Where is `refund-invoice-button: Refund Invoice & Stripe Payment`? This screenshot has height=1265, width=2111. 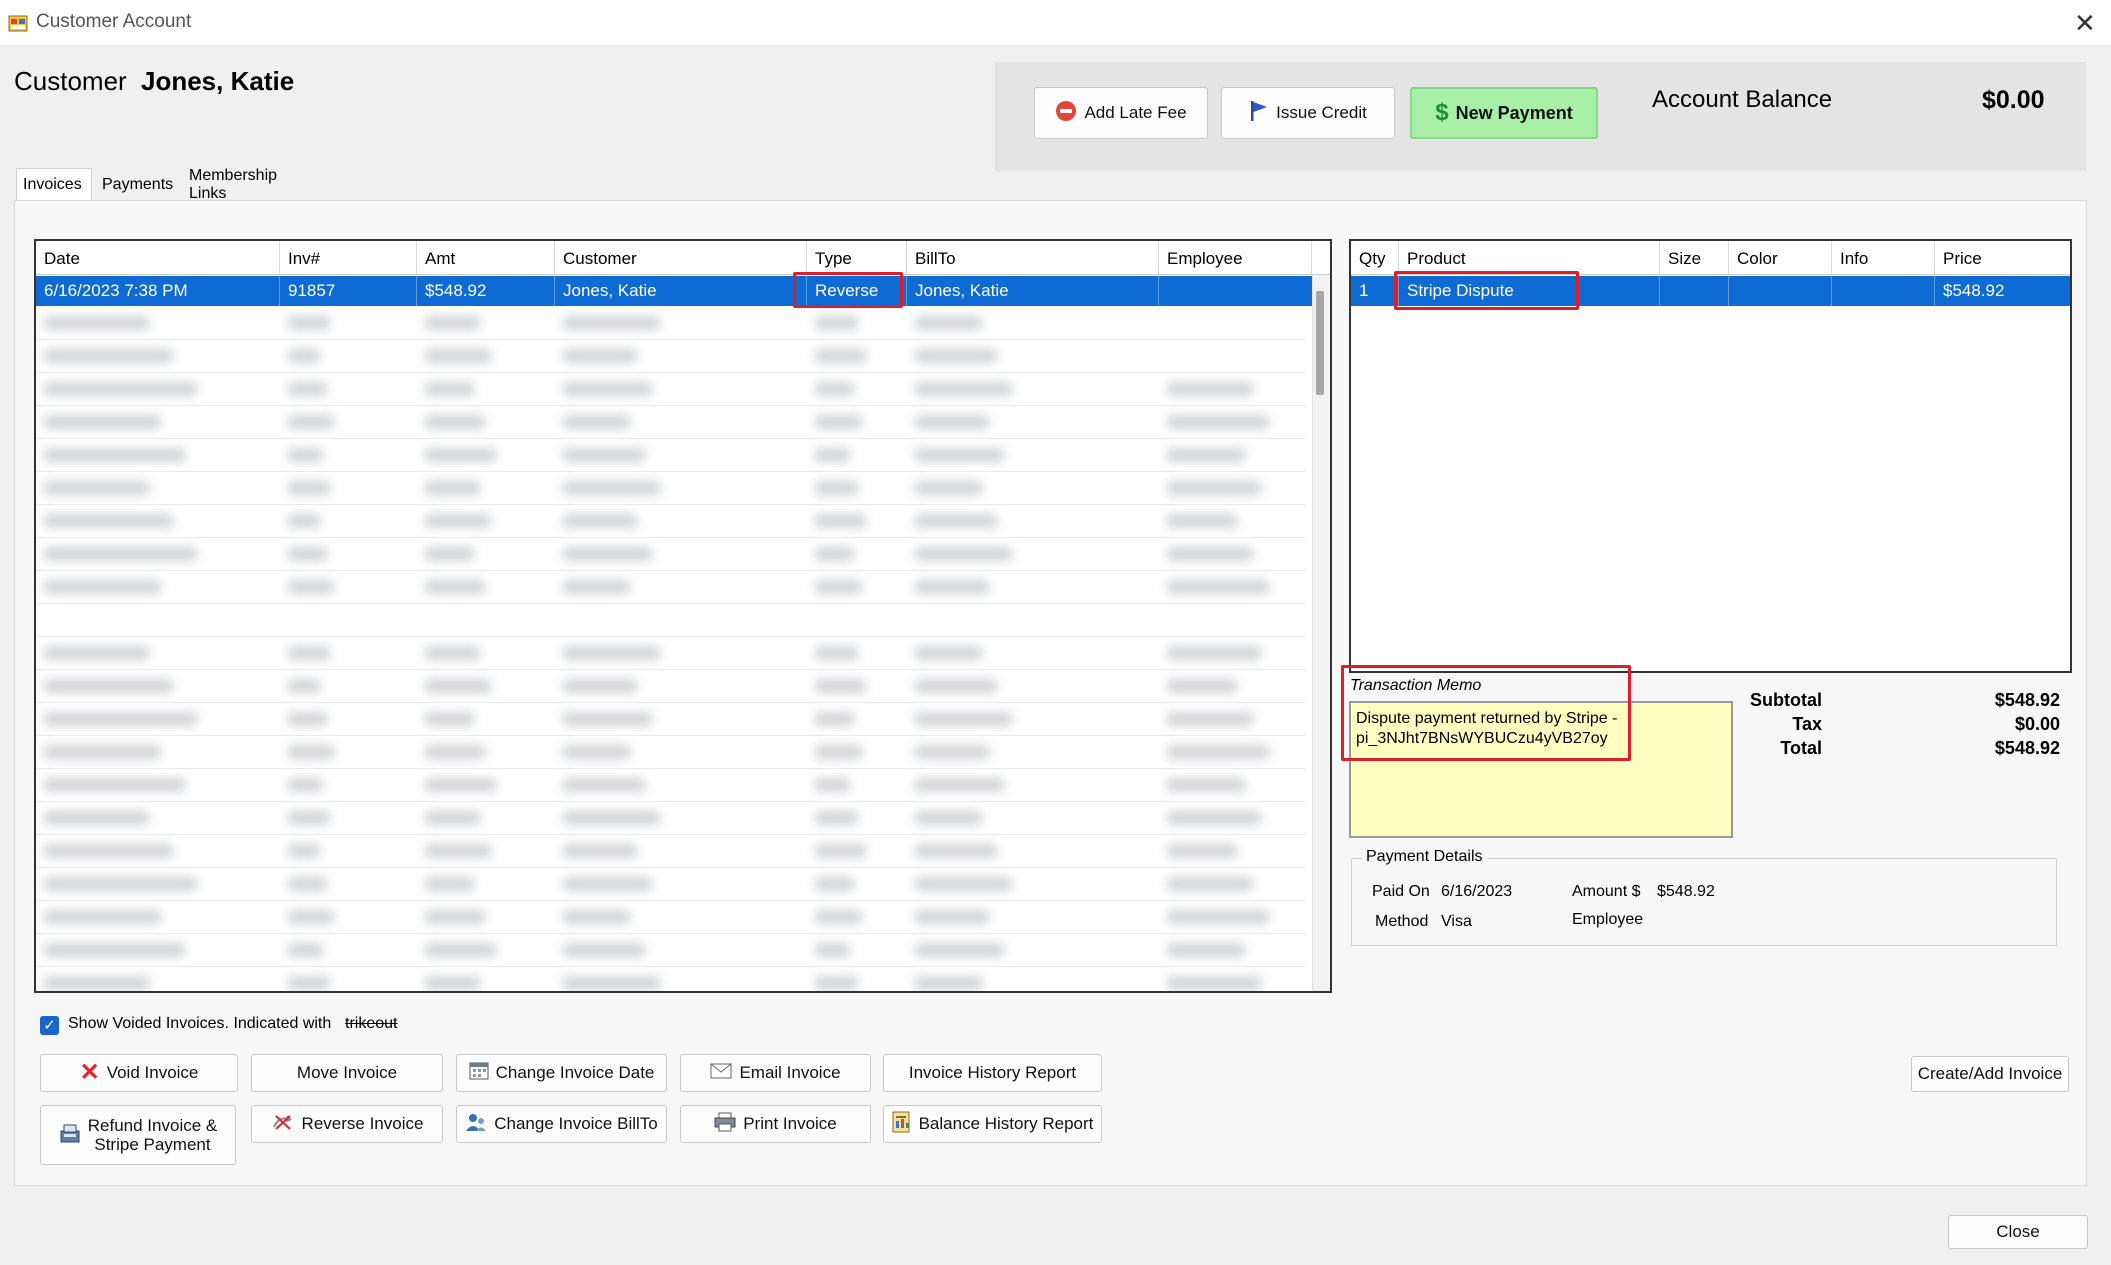
refund-invoice-button: Refund Invoice & Stripe Payment is located at coordinates (138, 1135).